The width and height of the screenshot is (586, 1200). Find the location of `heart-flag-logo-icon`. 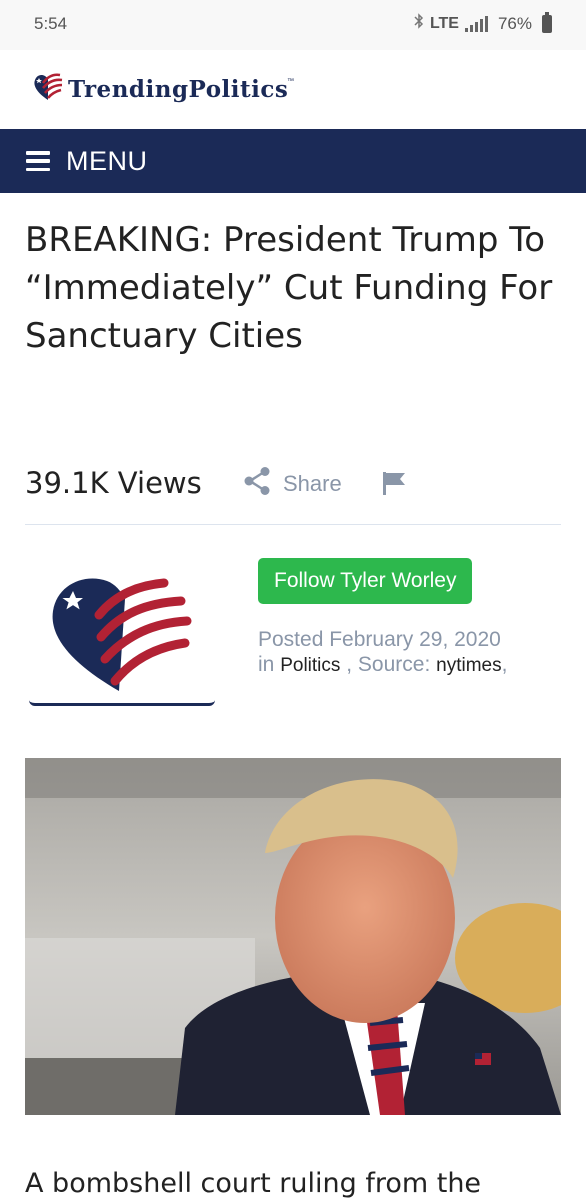

heart-flag-logo-icon is located at coordinates (48, 87).